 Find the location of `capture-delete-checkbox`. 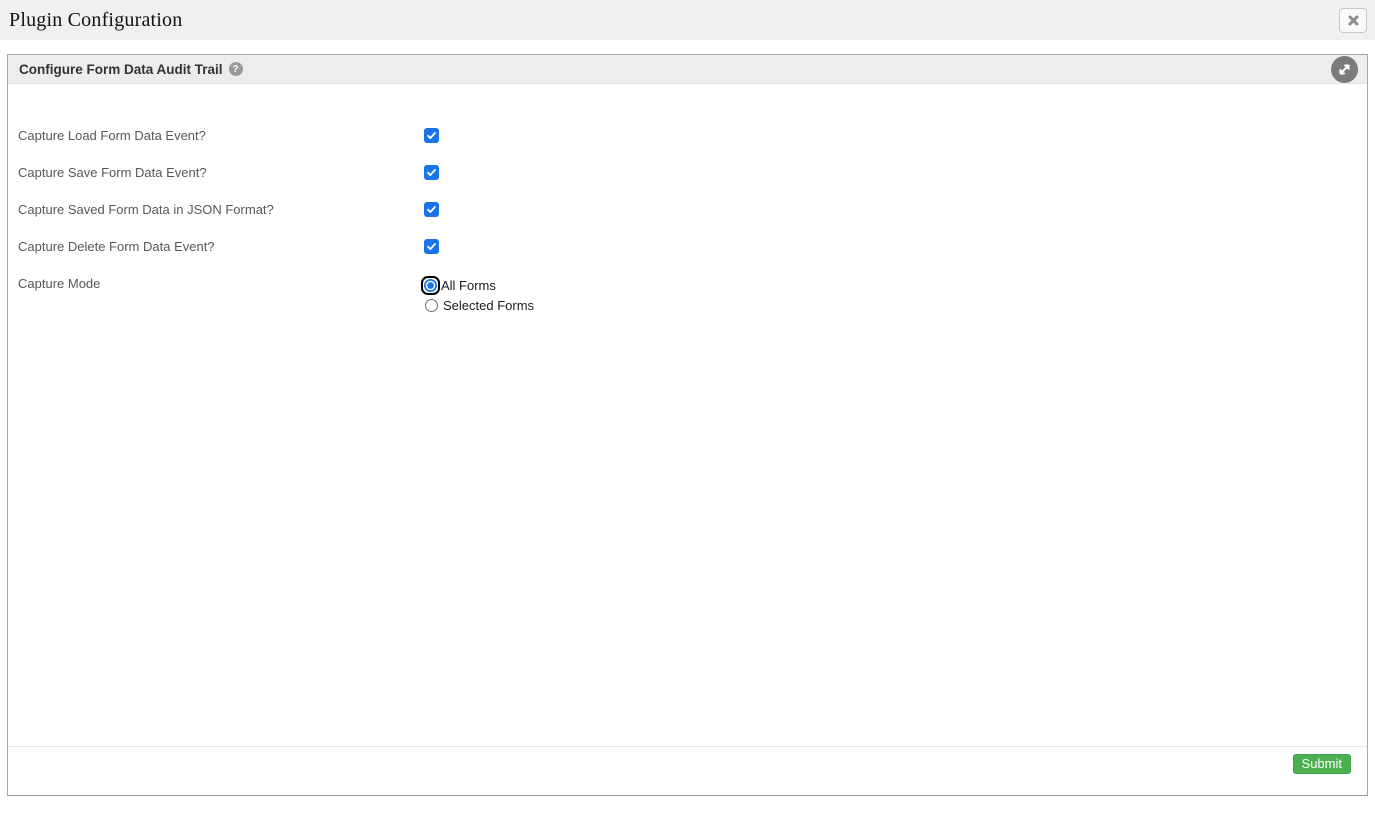

capture-delete-checkbox is located at coordinates (431, 246).